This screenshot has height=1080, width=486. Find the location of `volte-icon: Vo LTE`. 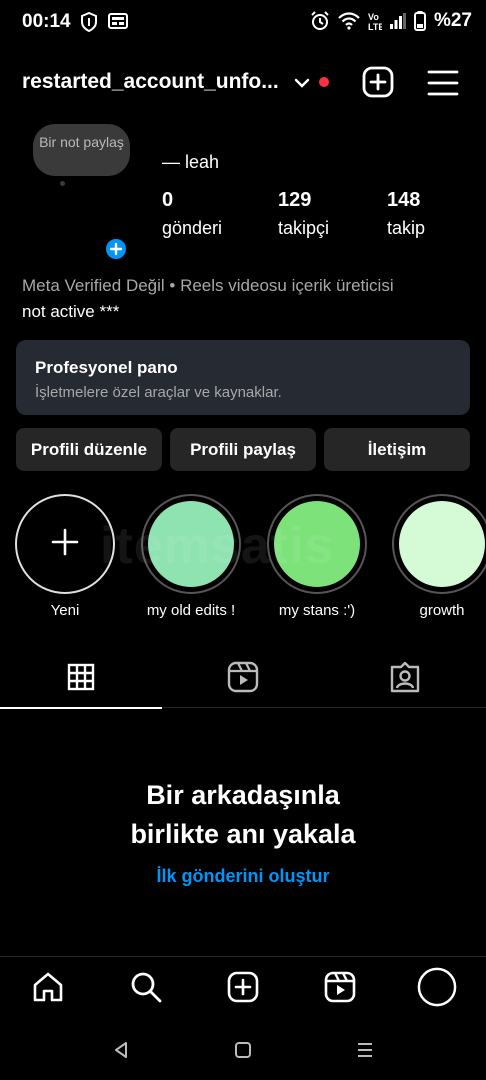

volte-icon: Vo LTE is located at coordinates (375, 21).